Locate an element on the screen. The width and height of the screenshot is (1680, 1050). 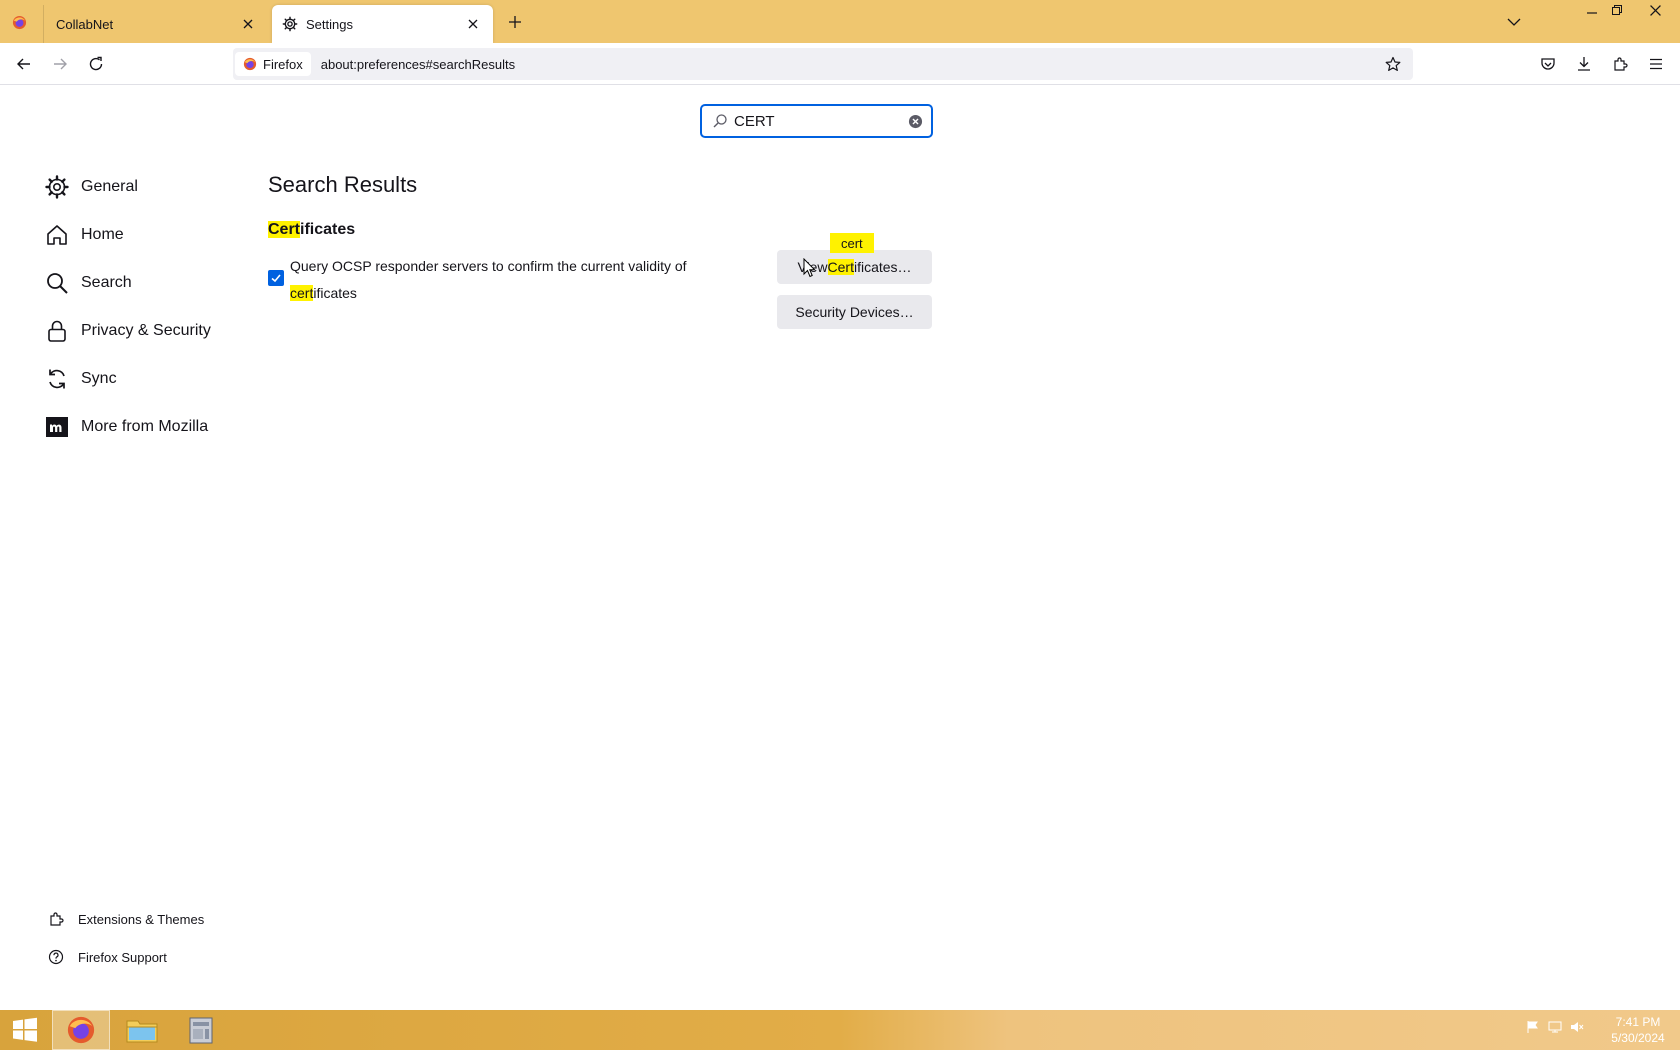
download-icon is located at coordinates (1584, 64).